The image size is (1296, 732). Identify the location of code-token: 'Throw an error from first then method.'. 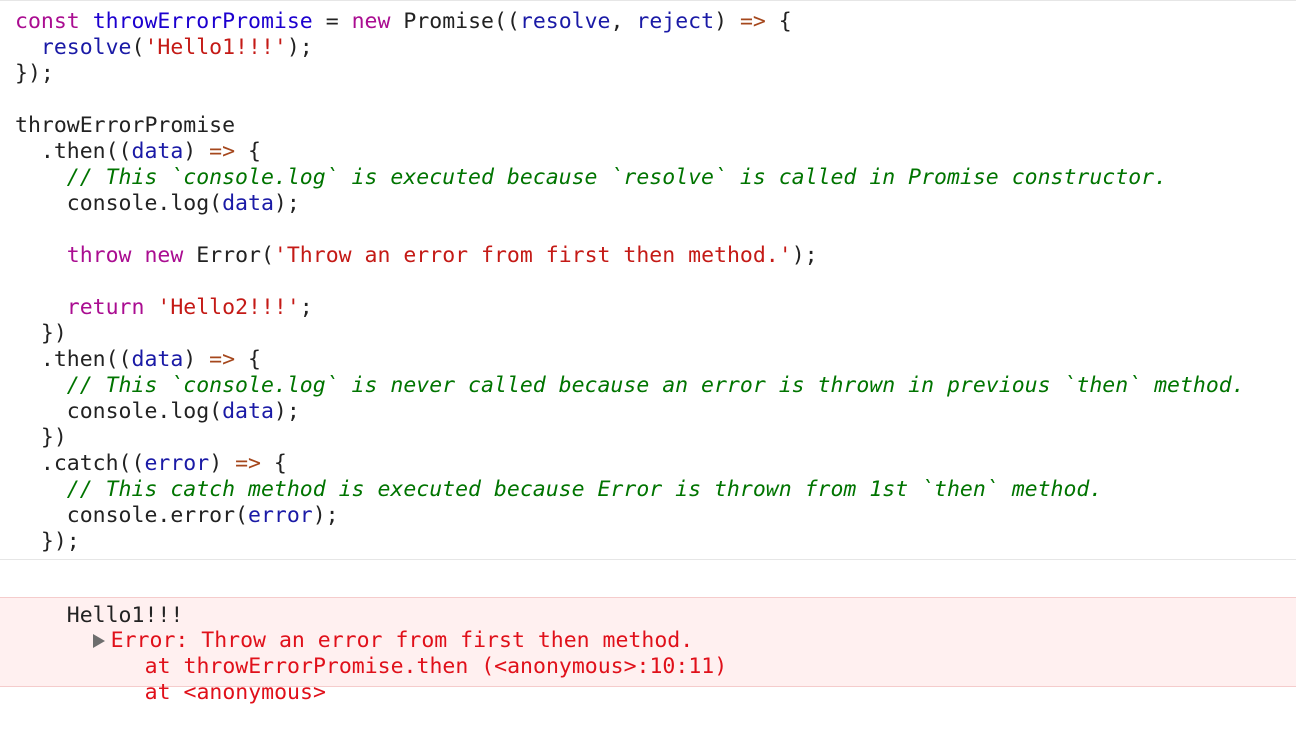
(532, 255).